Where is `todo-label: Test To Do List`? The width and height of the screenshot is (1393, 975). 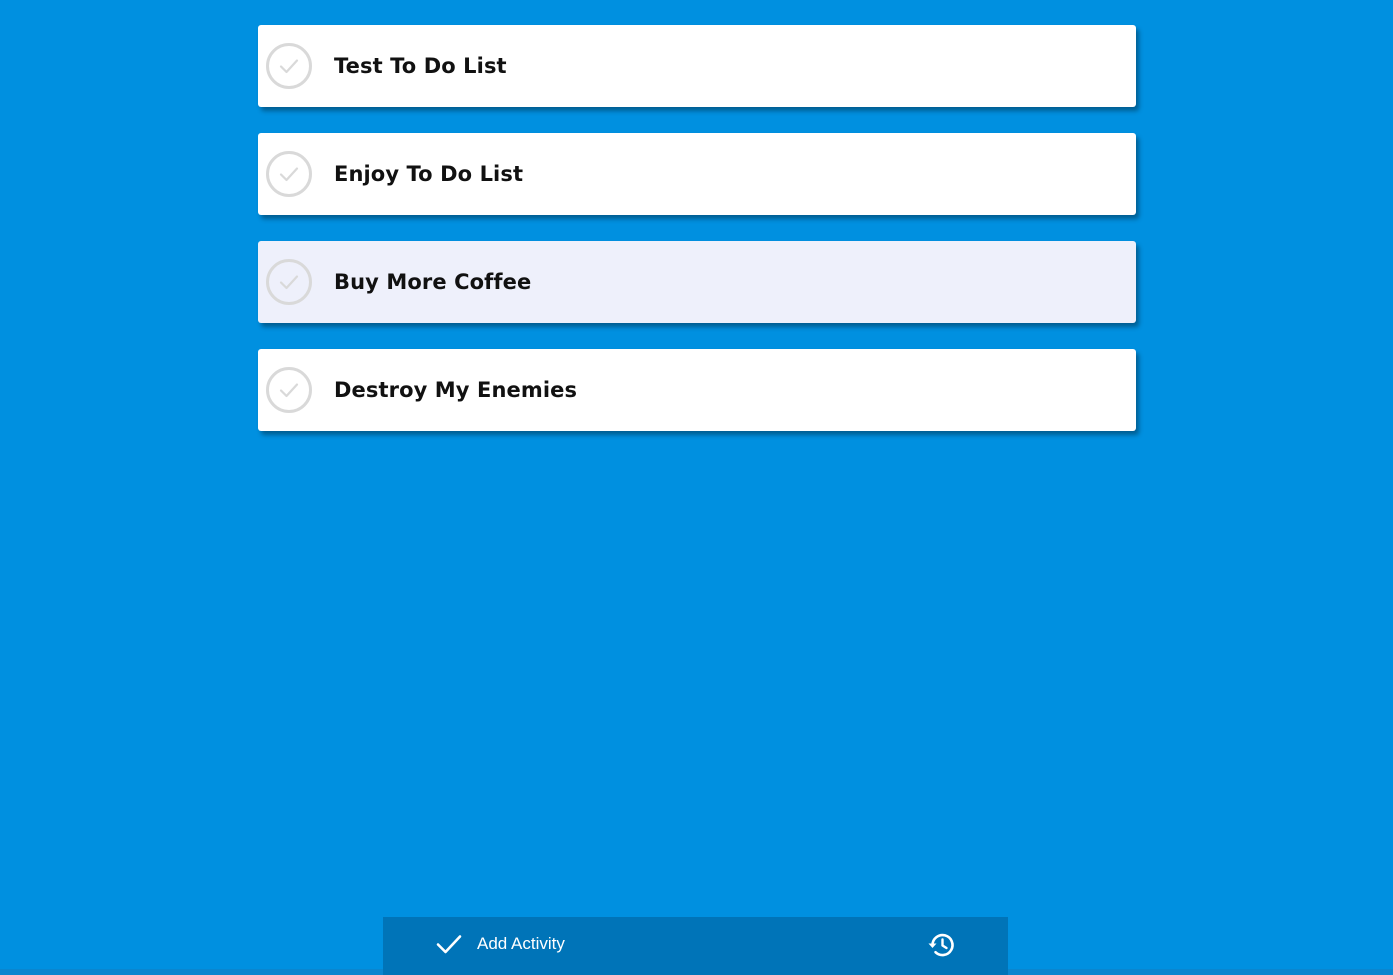 todo-label: Test To Do List is located at coordinates (420, 66).